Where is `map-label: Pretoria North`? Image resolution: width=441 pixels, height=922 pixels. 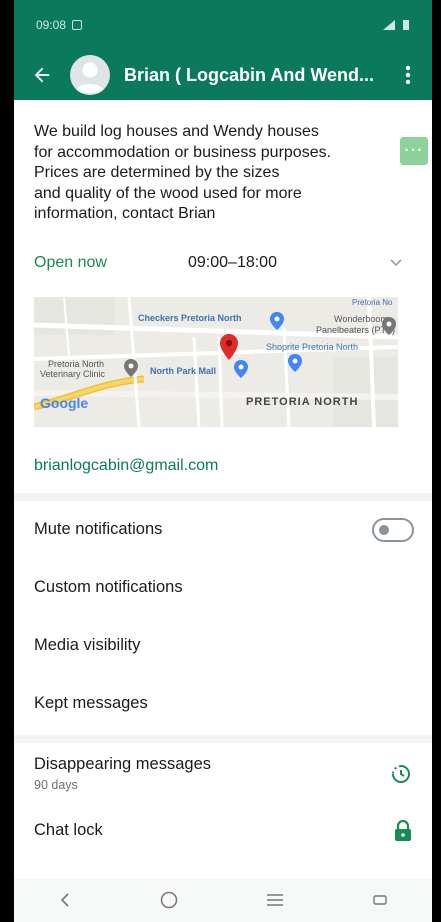 map-label: Pretoria North is located at coordinates (76, 363).